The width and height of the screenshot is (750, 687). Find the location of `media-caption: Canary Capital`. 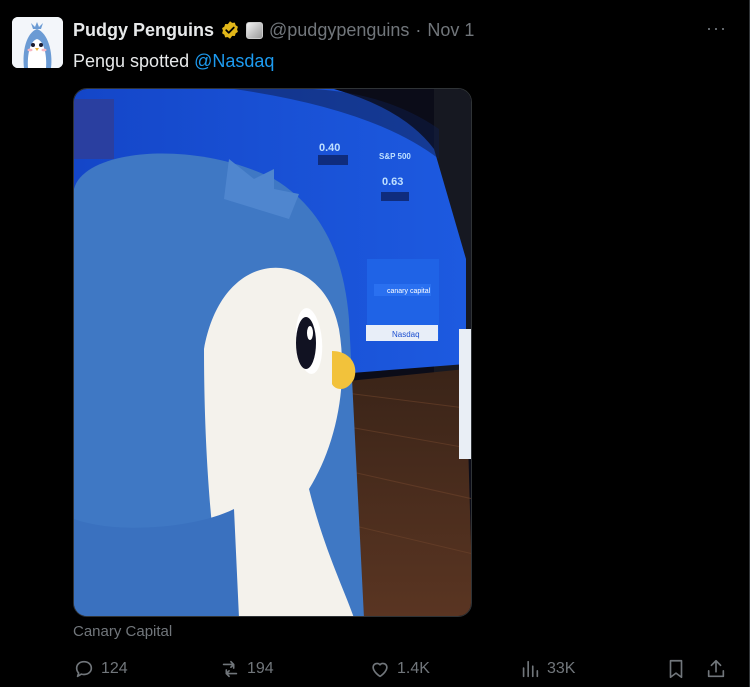

media-caption: Canary Capital is located at coordinates (122, 631).